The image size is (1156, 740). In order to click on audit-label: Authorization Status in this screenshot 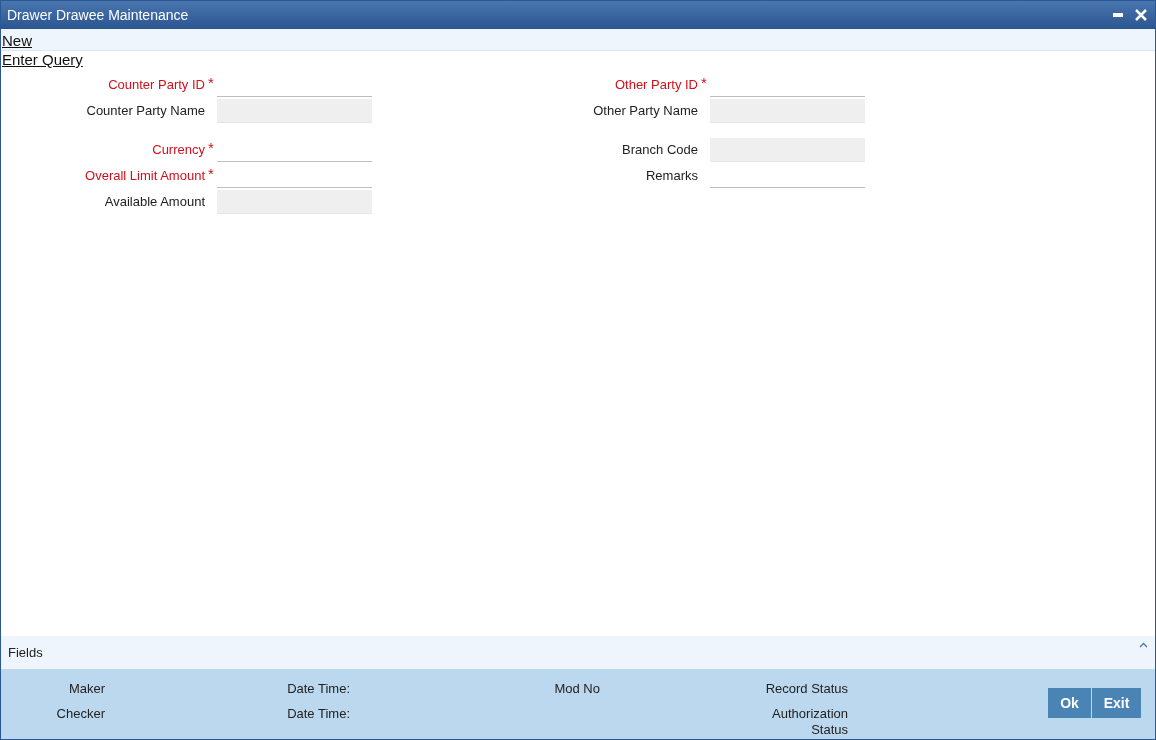, I will do `click(809, 722)`.